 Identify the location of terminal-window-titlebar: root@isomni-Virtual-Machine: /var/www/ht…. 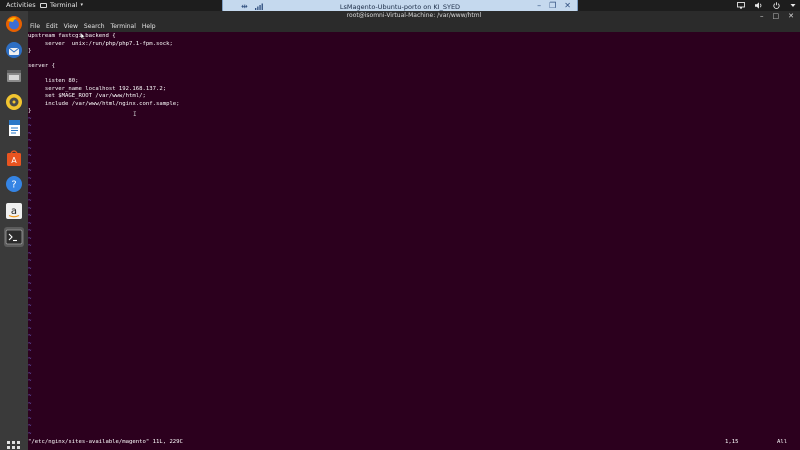
(414, 16).